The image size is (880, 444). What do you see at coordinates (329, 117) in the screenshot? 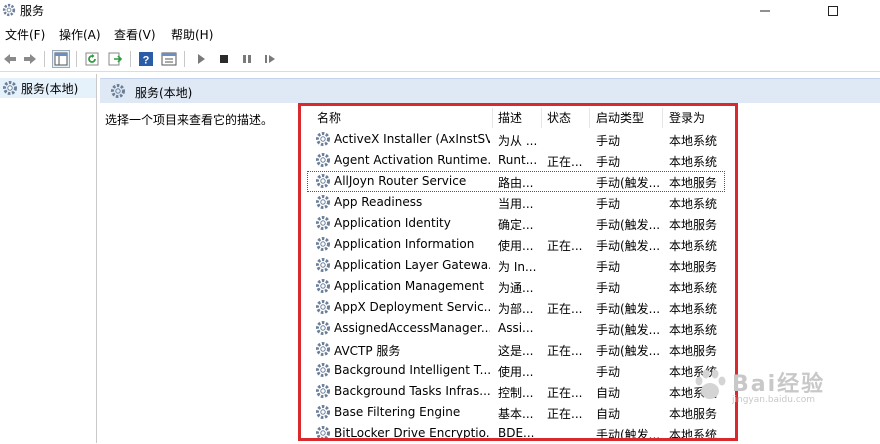
I see `column-header-name: 名称` at bounding box center [329, 117].